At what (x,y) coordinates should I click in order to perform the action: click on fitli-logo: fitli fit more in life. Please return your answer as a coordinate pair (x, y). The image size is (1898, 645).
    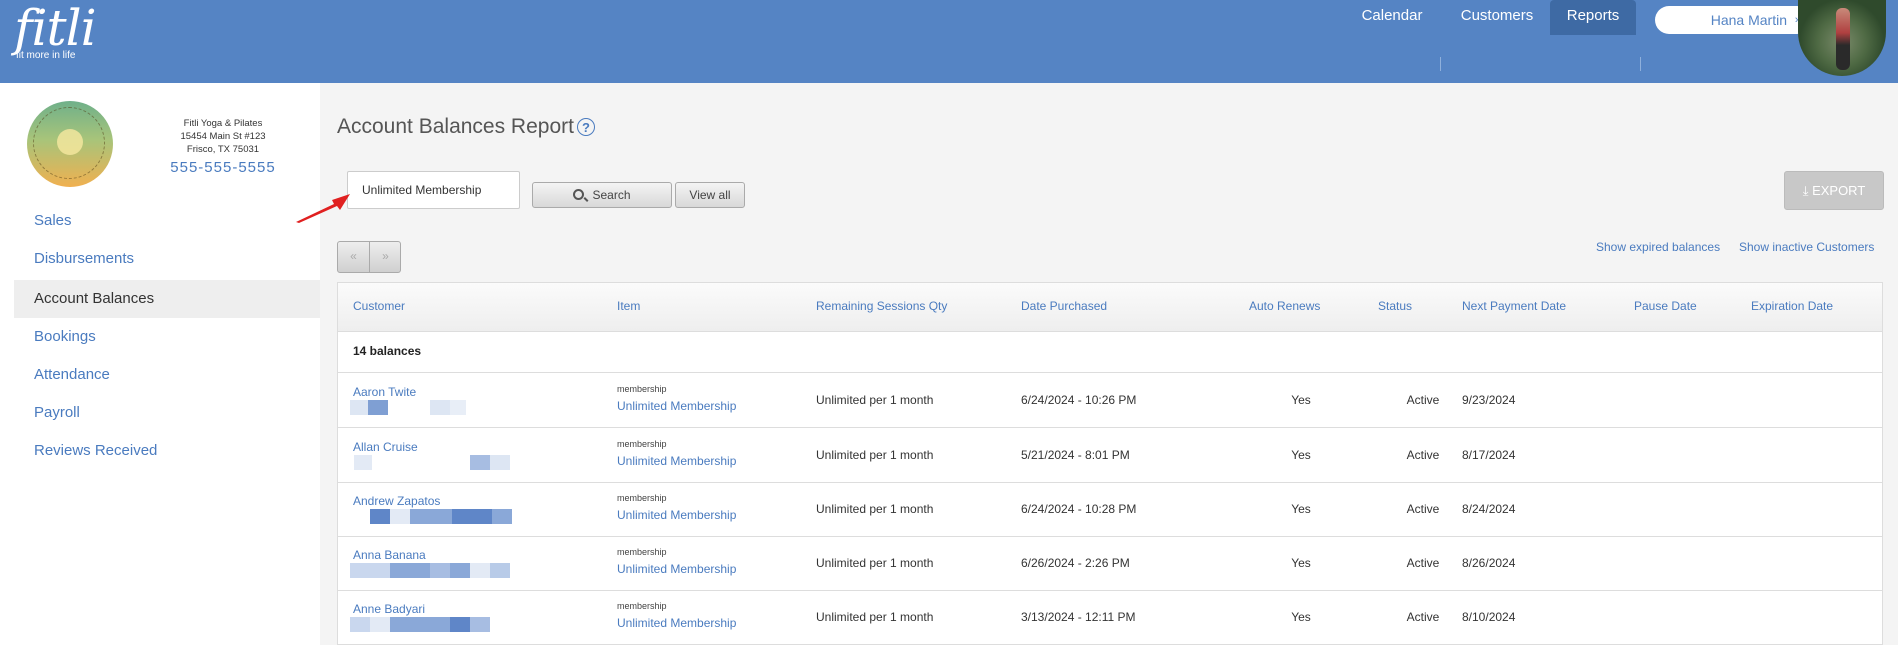
    Looking at the image, I should click on (55, 30).